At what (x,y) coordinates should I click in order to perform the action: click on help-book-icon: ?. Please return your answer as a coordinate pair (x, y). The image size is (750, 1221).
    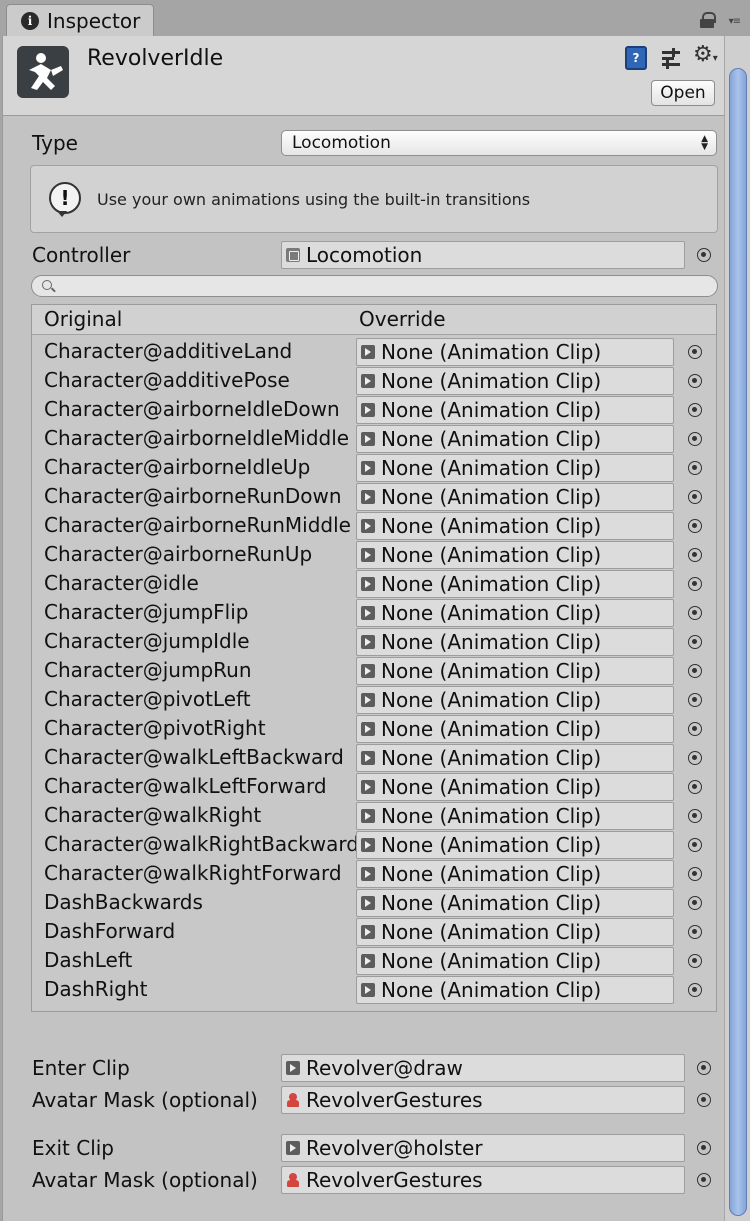
    Looking at the image, I should click on (636, 58).